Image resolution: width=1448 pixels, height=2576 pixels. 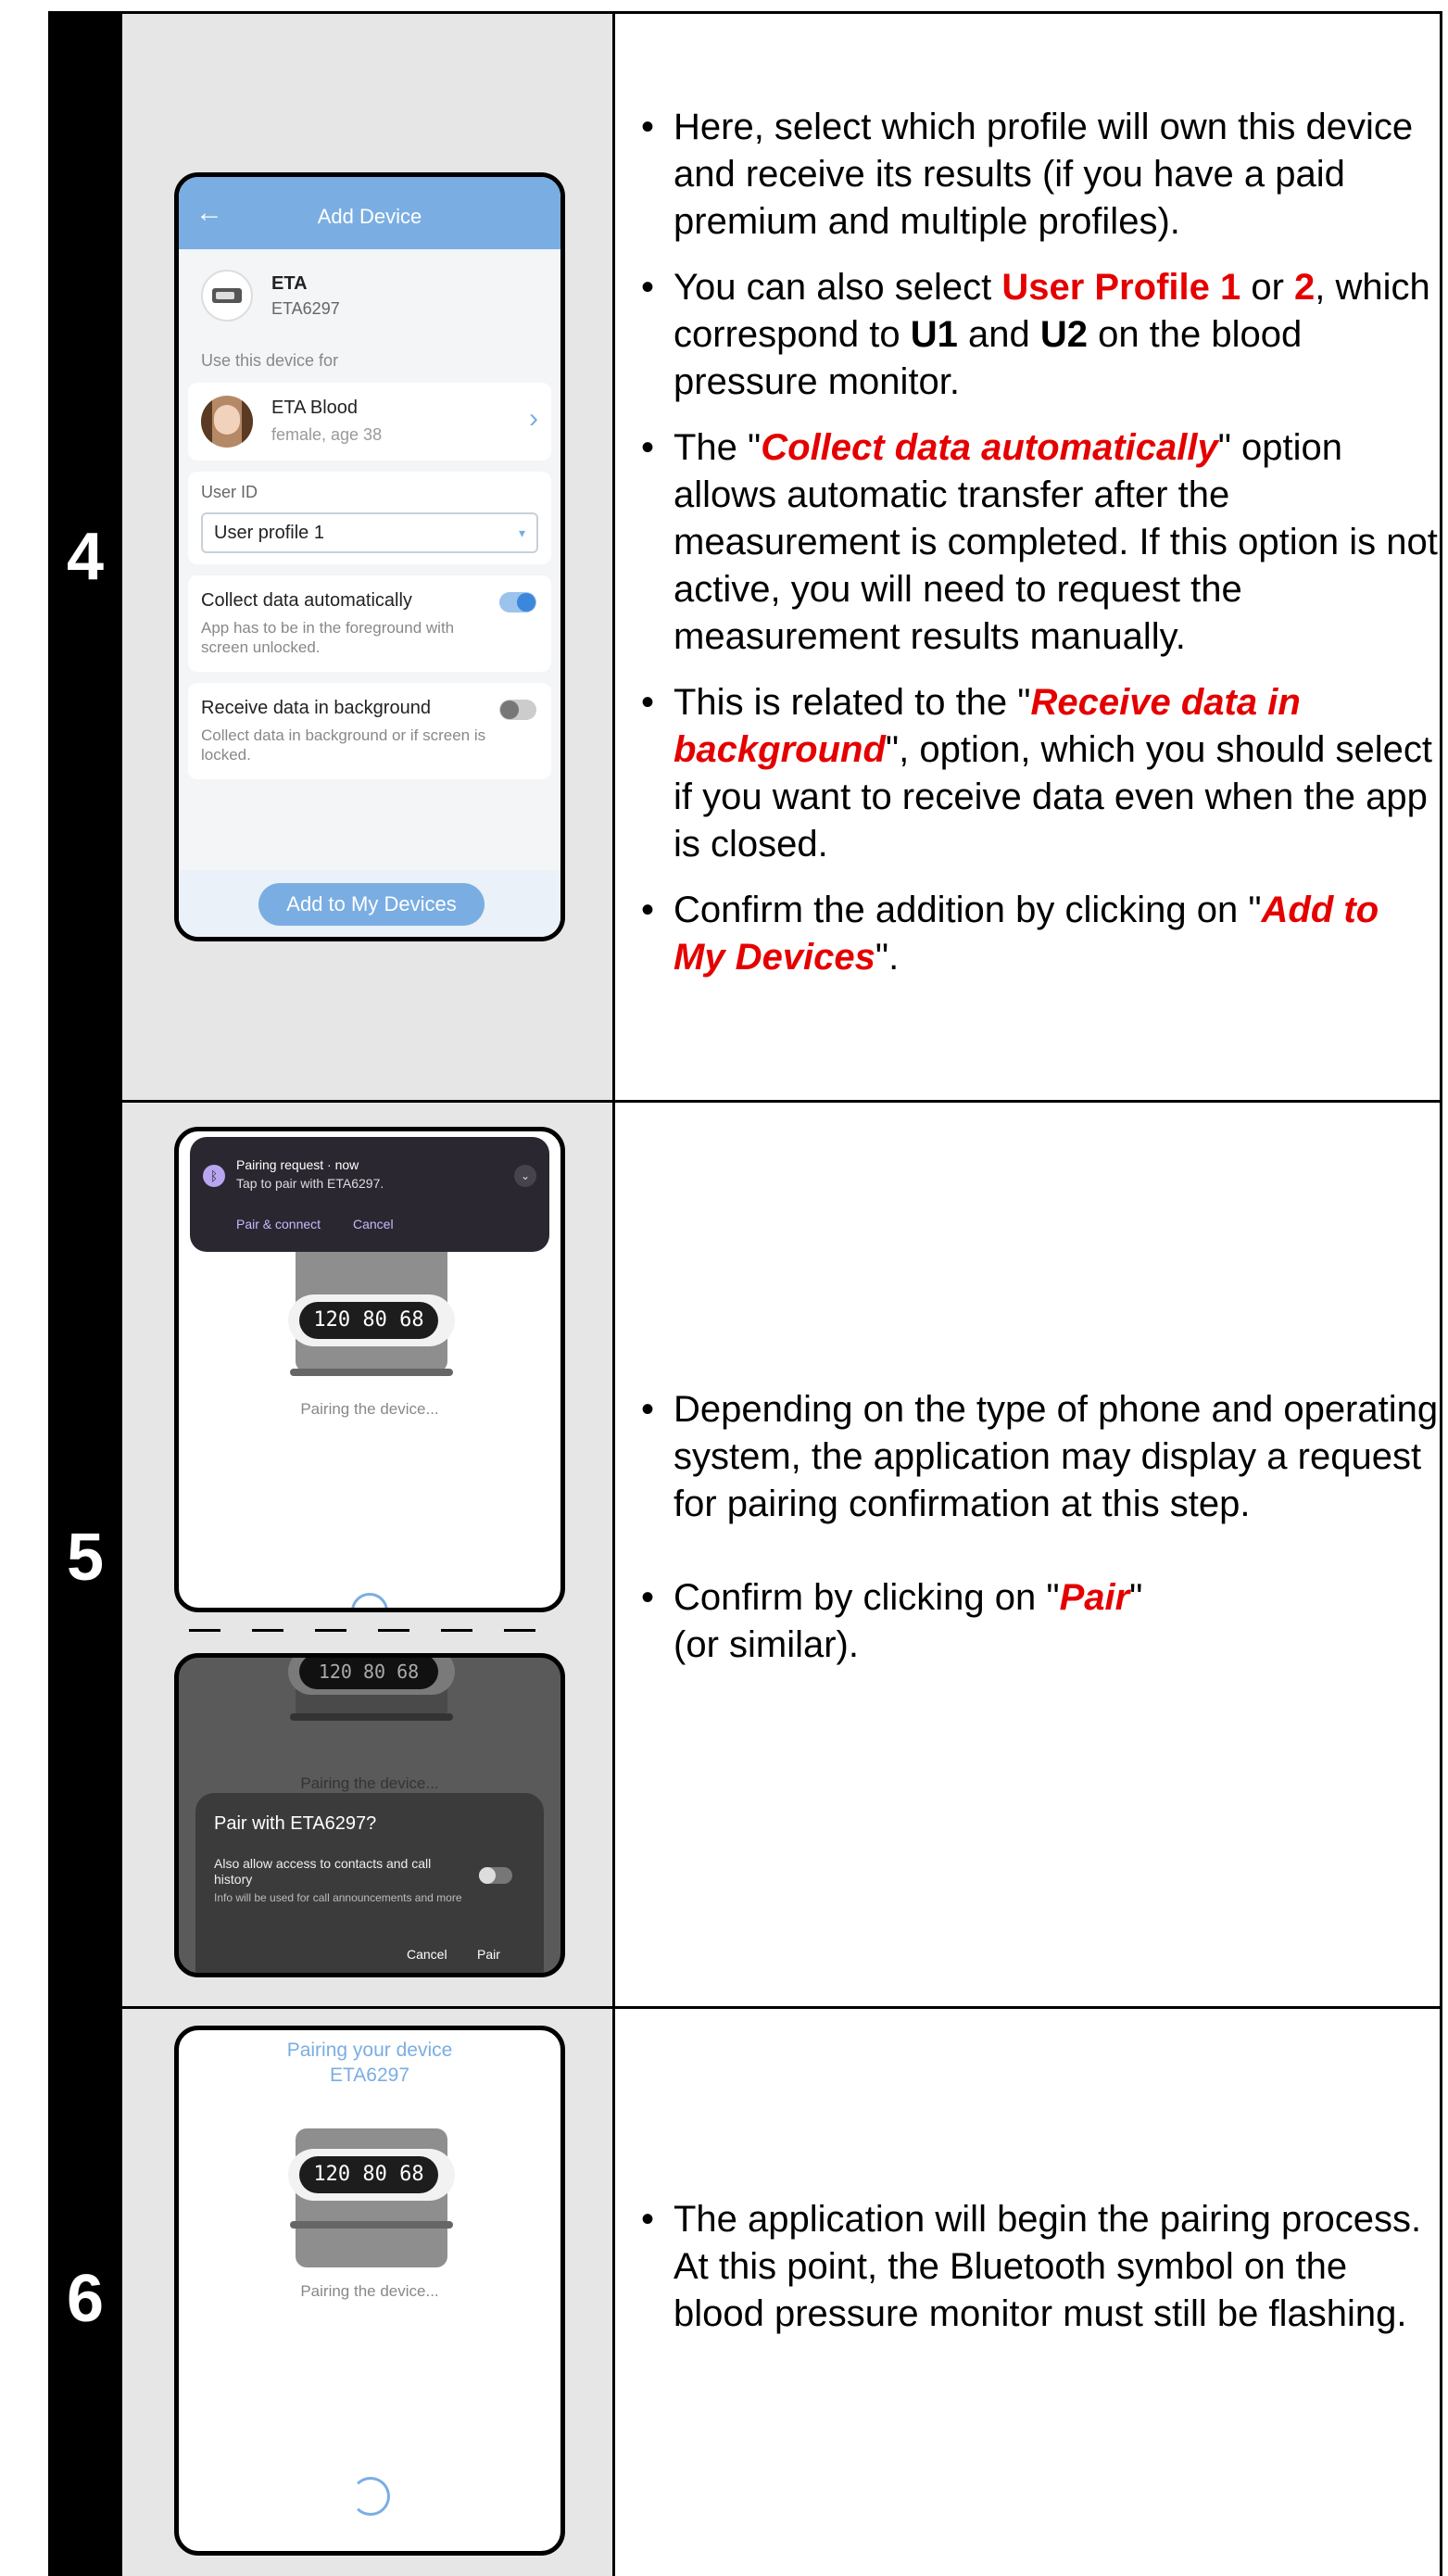 I want to click on cancel-action: Cancel, so click(x=373, y=1224).